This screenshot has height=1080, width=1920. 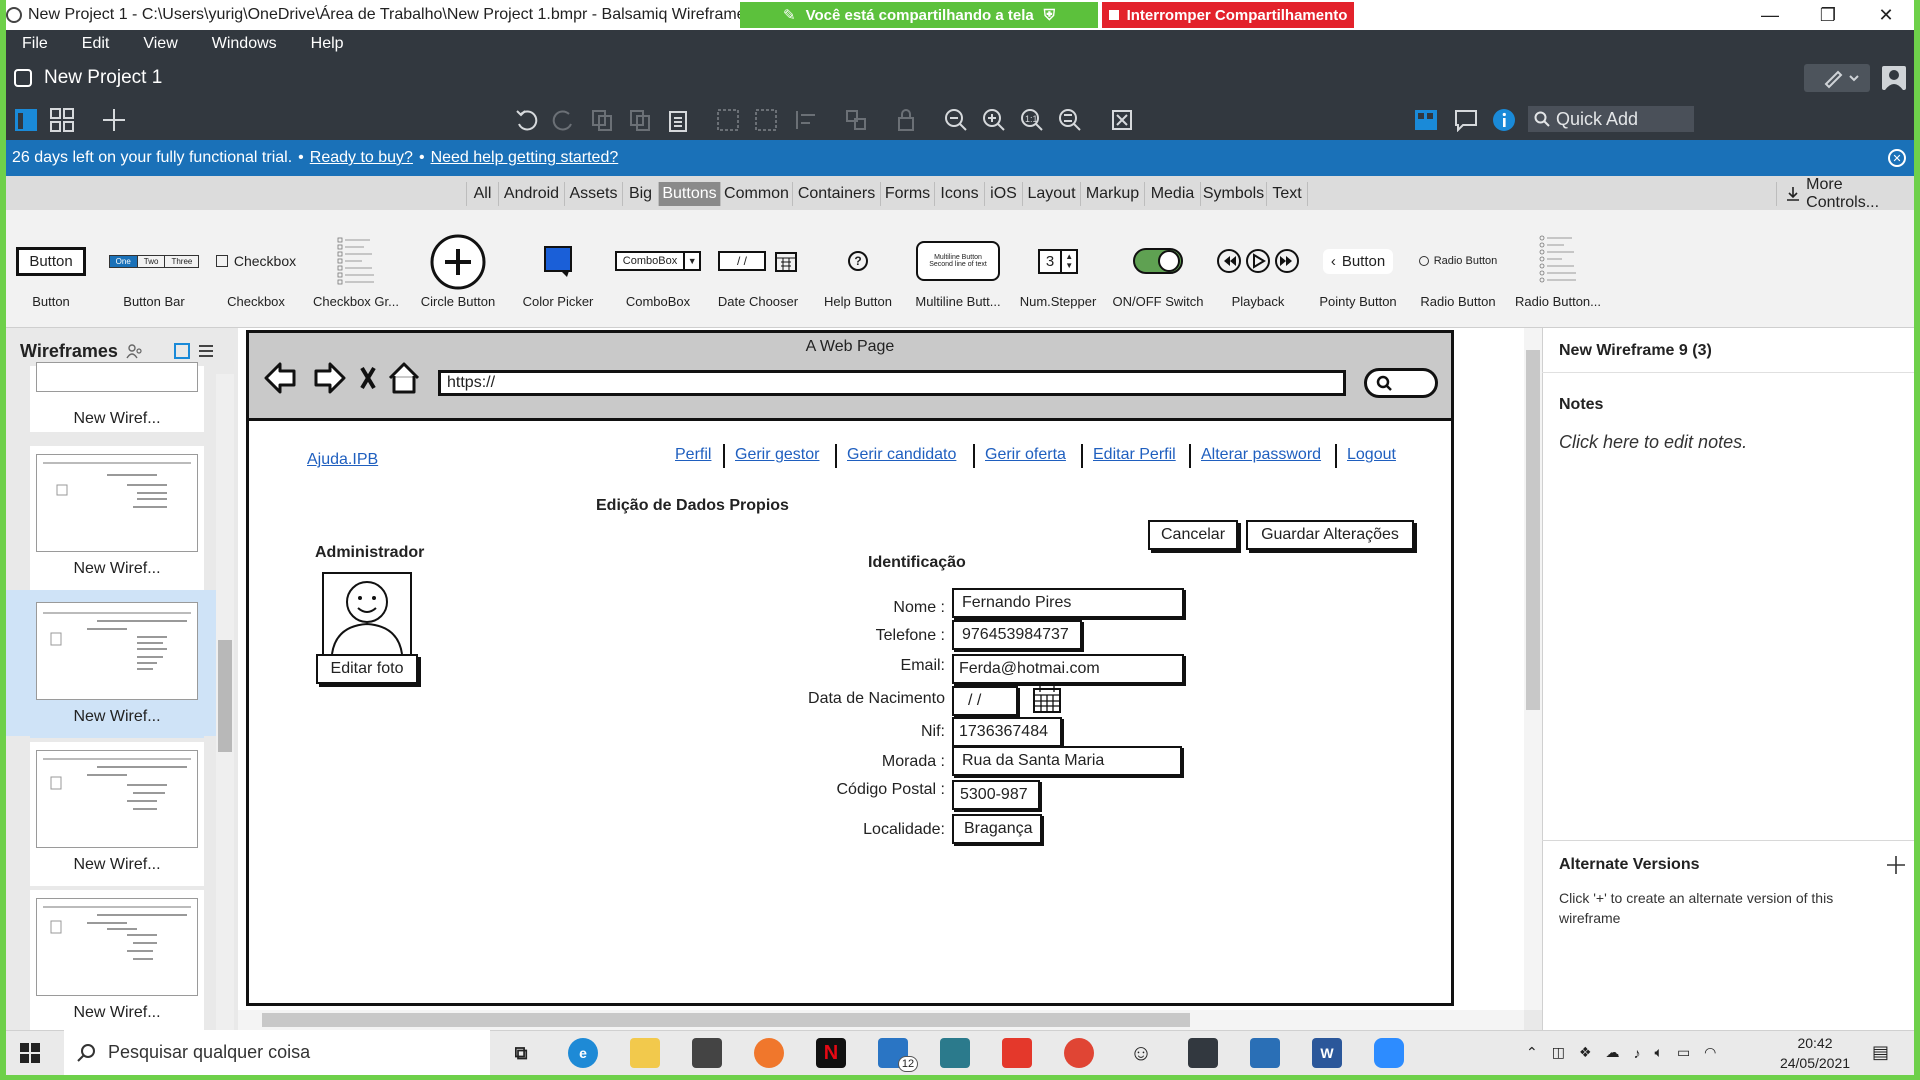 What do you see at coordinates (689, 194) in the screenshot?
I see `tab-buttons: Buttons` at bounding box center [689, 194].